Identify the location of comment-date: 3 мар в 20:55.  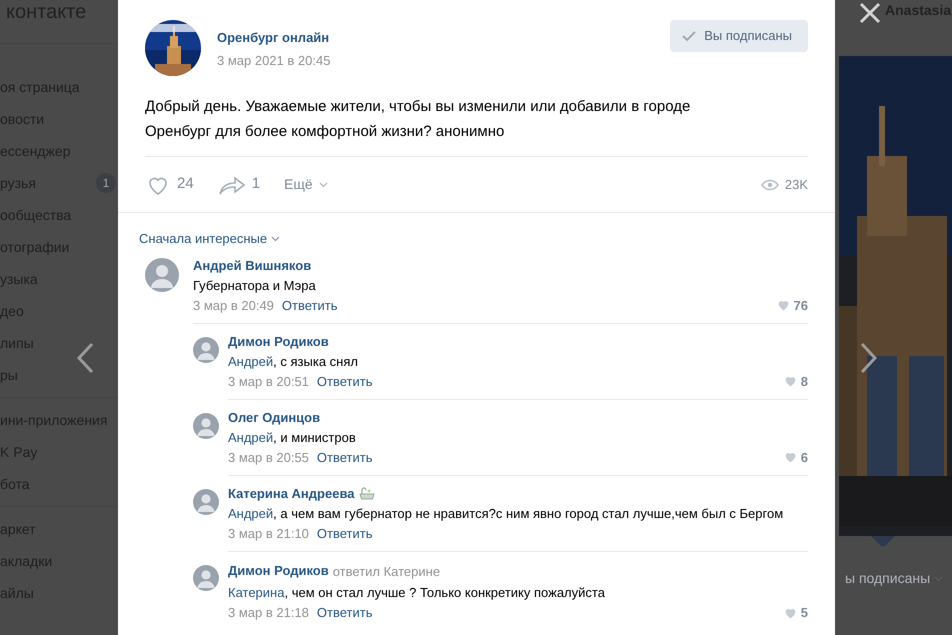
(268, 457).